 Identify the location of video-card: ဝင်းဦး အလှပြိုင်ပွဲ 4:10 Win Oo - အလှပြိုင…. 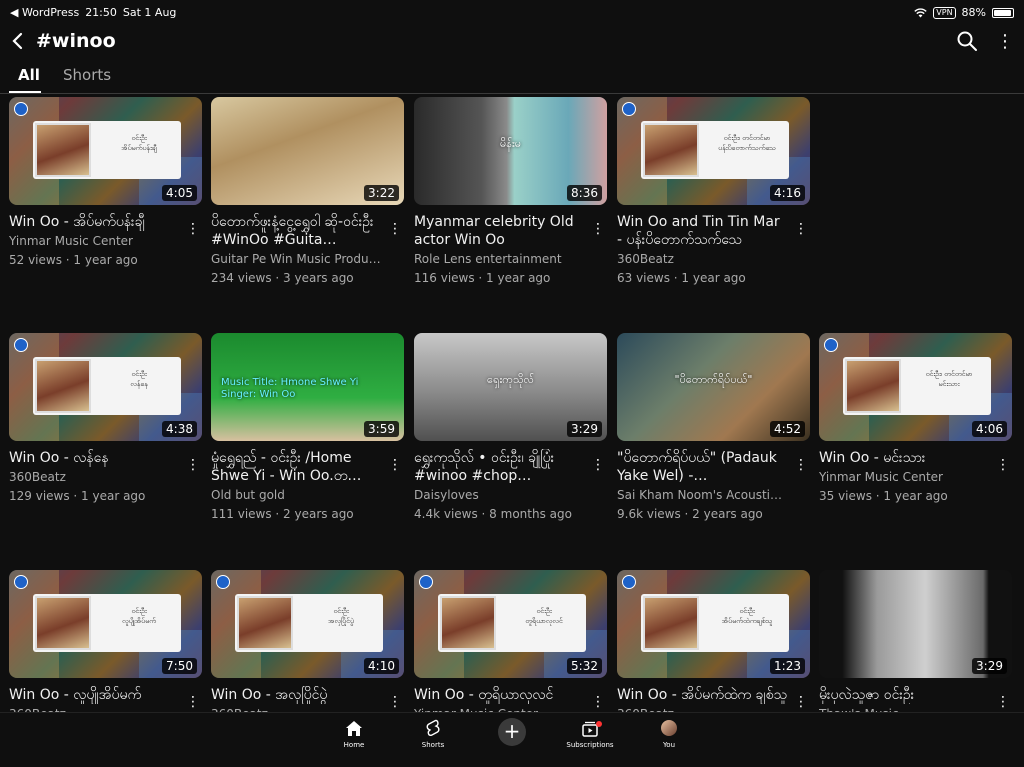
(307, 648).